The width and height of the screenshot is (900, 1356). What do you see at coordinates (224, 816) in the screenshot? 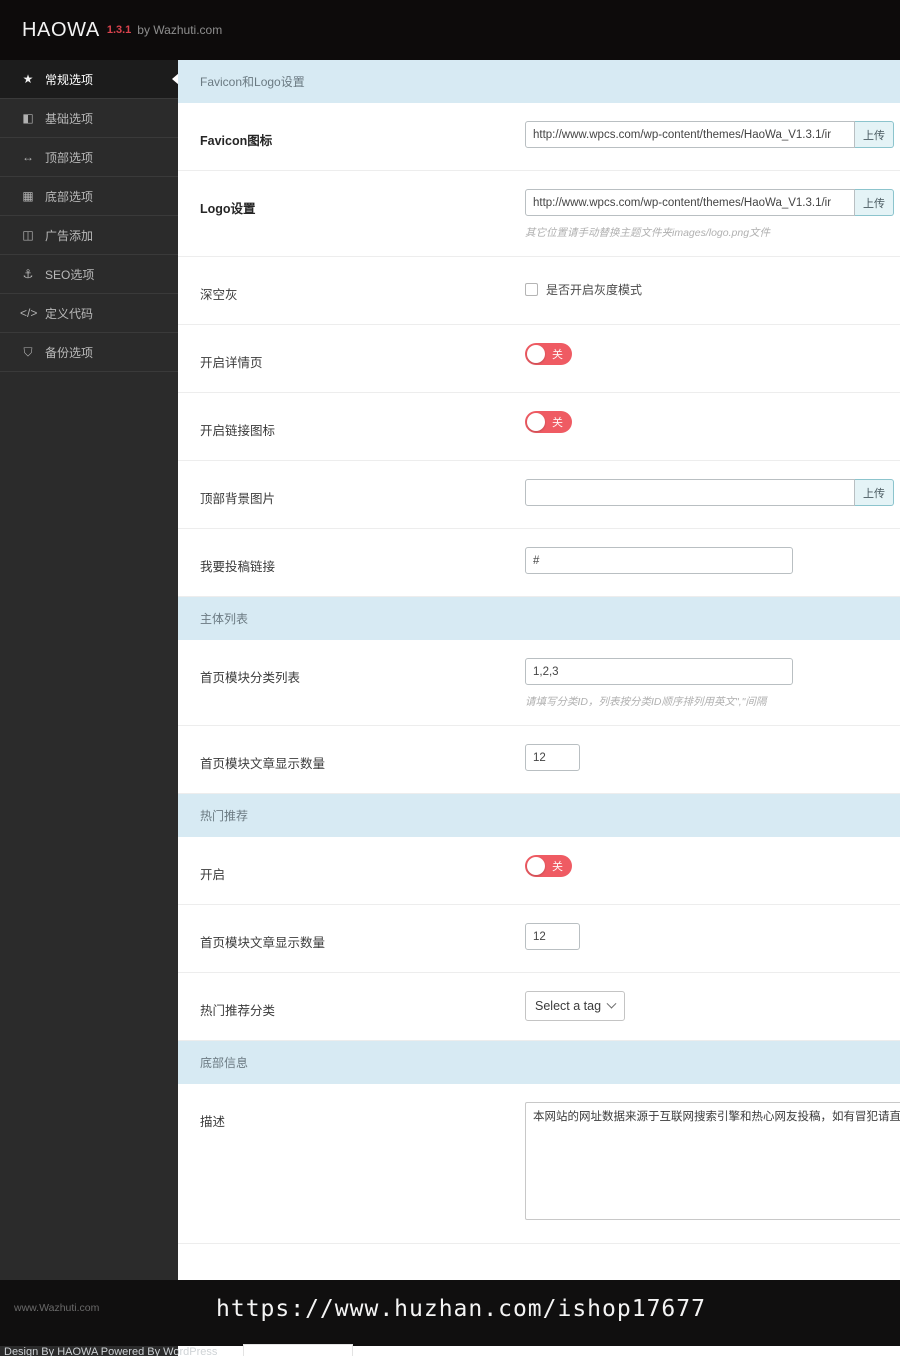
I see `section-title: 热门推荐` at bounding box center [224, 816].